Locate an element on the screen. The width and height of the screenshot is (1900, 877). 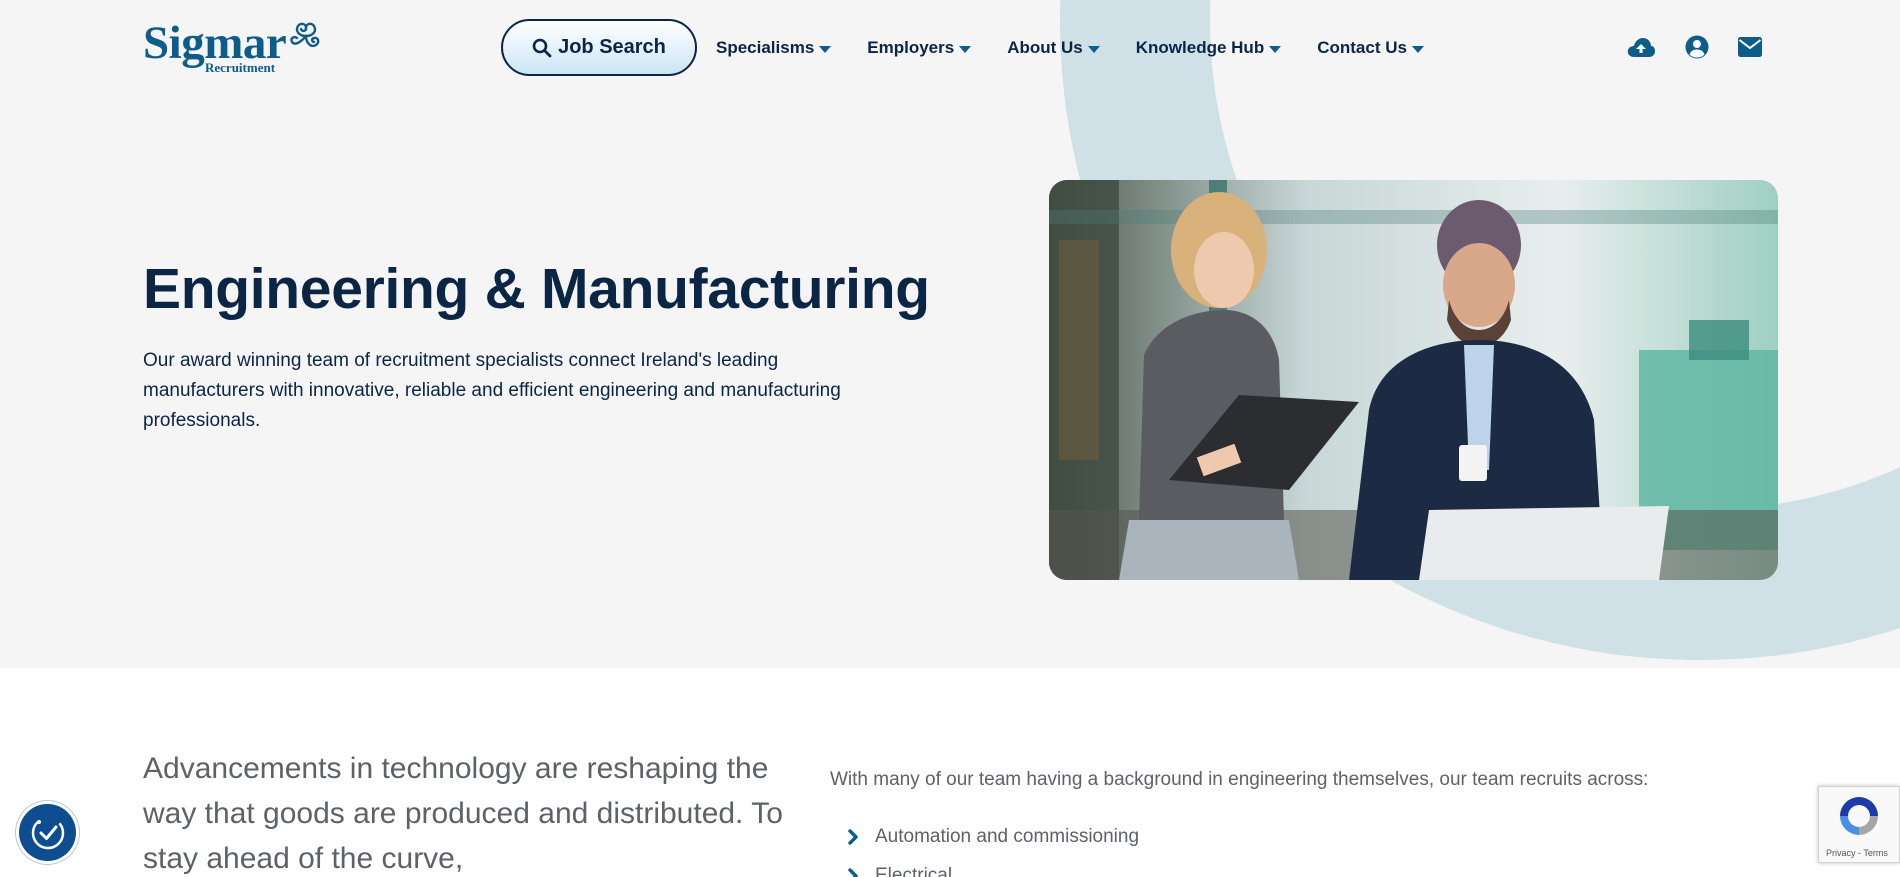
nav-specialisms: Specialisms is located at coordinates (774, 48).